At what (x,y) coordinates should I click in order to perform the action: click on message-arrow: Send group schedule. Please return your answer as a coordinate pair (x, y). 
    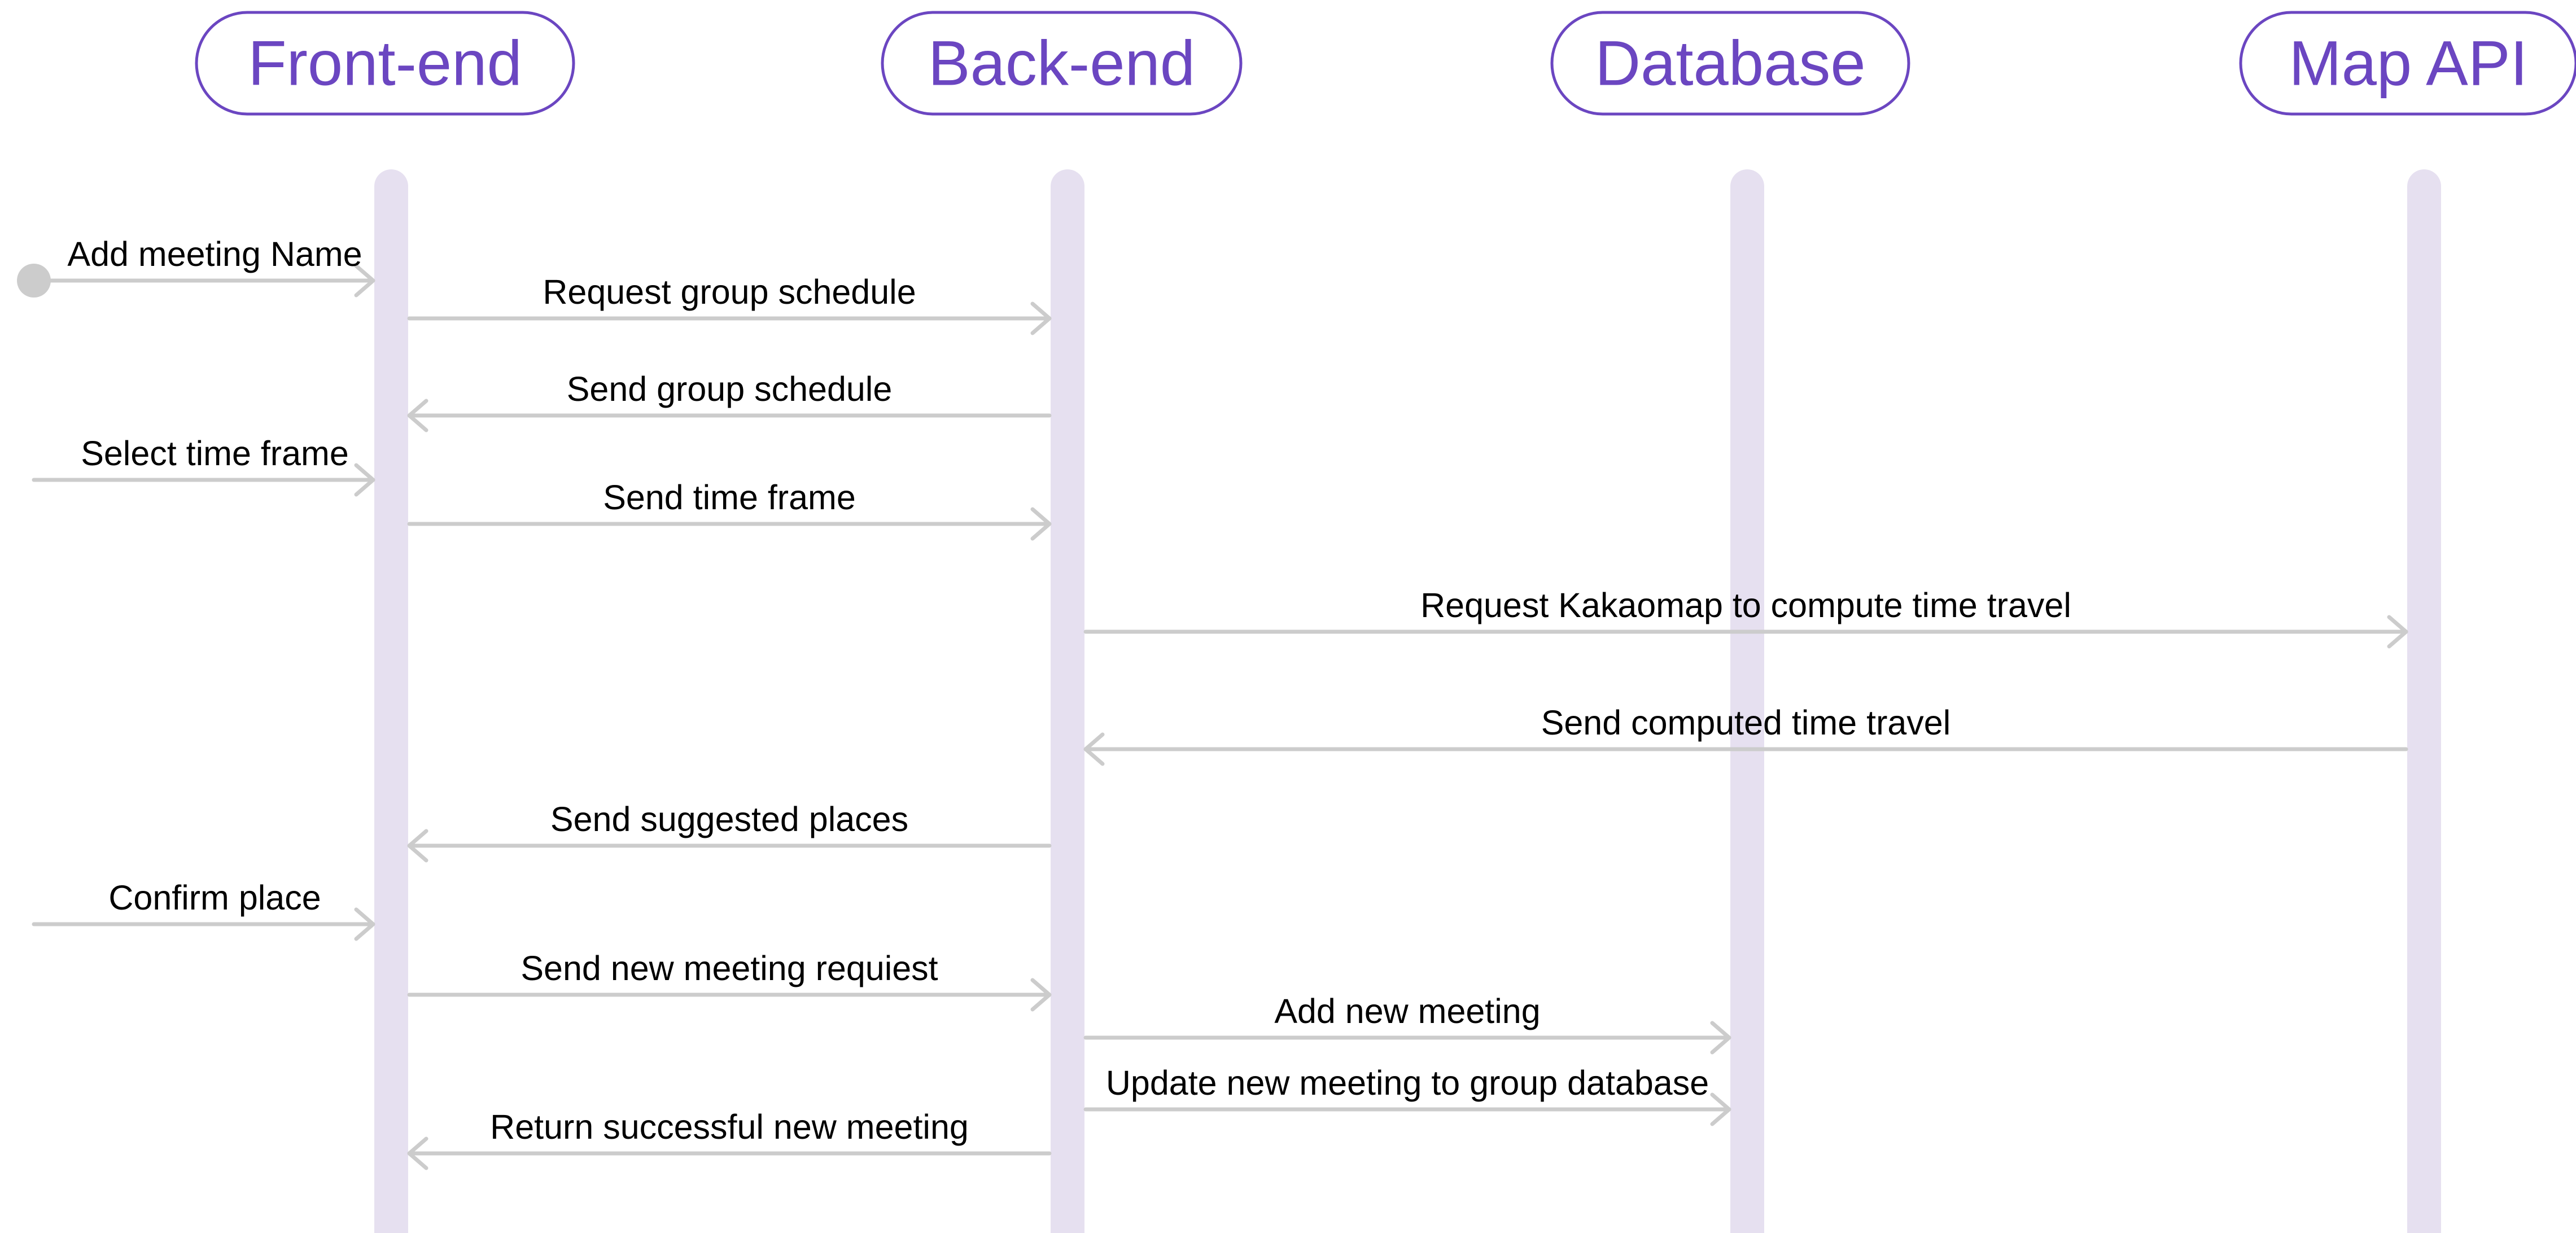
    Looking at the image, I should click on (730, 401).